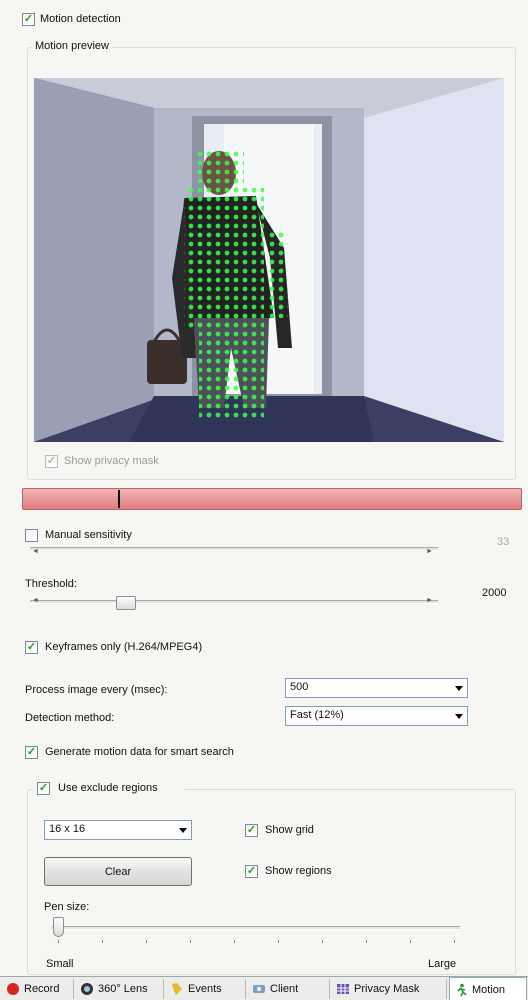  Describe the element at coordinates (256, 928) in the screenshot. I see `pen-size-slider` at that location.